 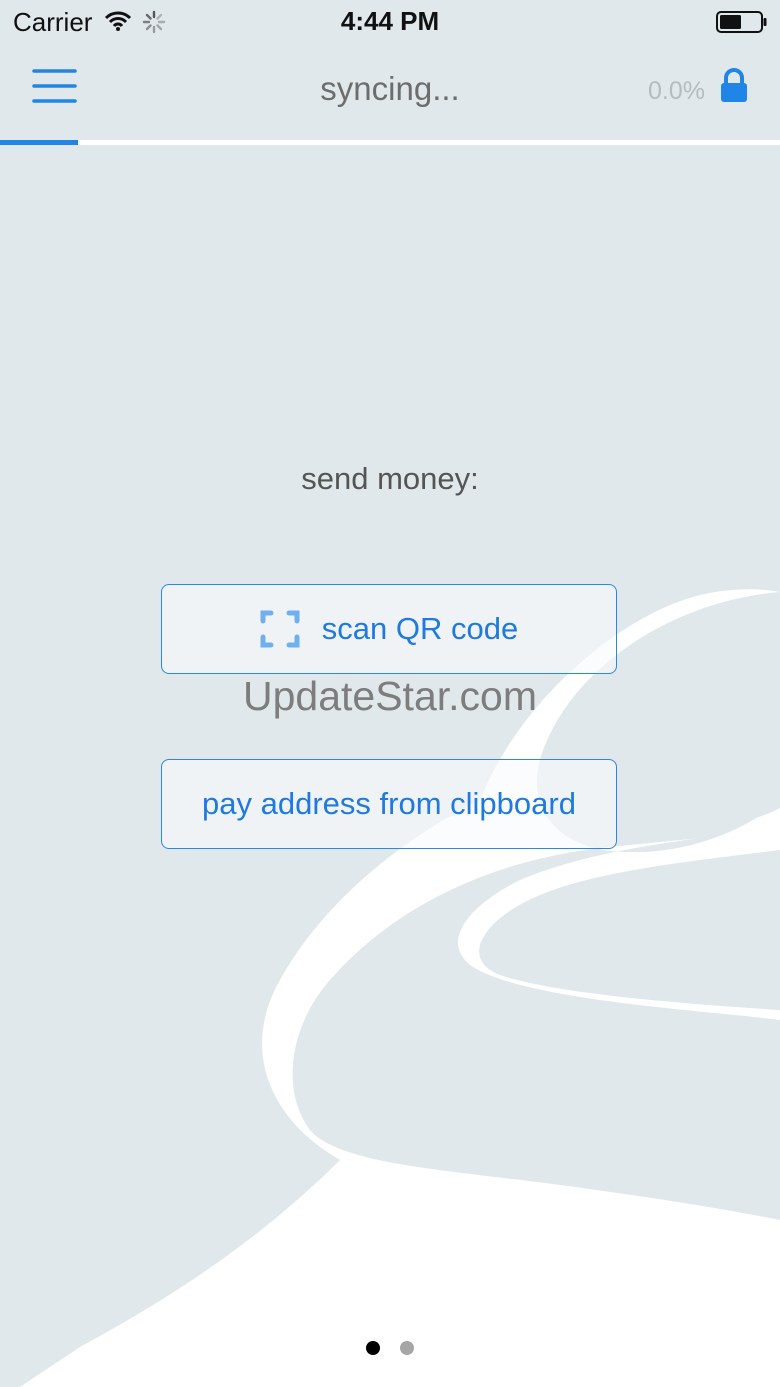 I want to click on lock-button, so click(x=734, y=86).